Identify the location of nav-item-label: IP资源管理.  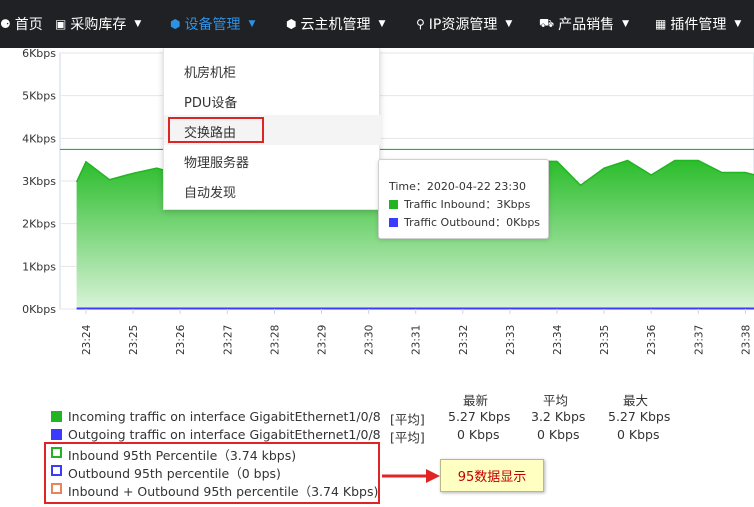
(463, 25).